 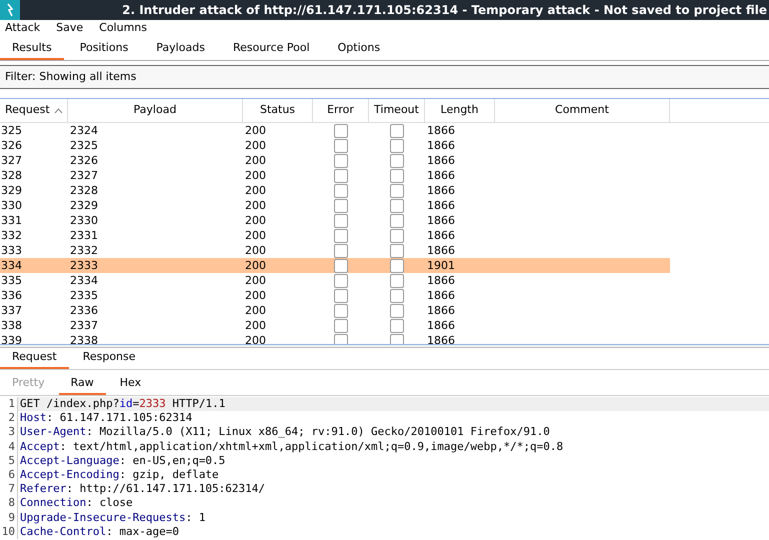 What do you see at coordinates (271, 49) in the screenshot?
I see `tab: Resource Pool` at bounding box center [271, 49].